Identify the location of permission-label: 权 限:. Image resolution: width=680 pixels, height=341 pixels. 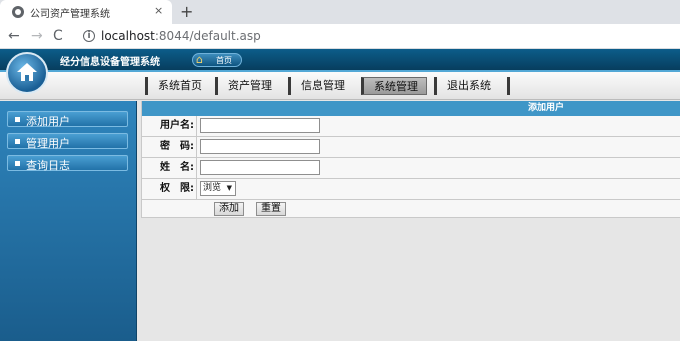
(169, 189).